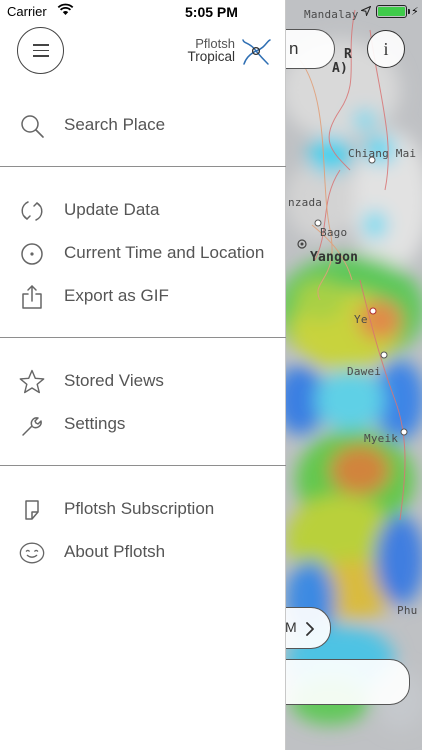  Describe the element at coordinates (32, 382) in the screenshot. I see `star-icon` at that location.